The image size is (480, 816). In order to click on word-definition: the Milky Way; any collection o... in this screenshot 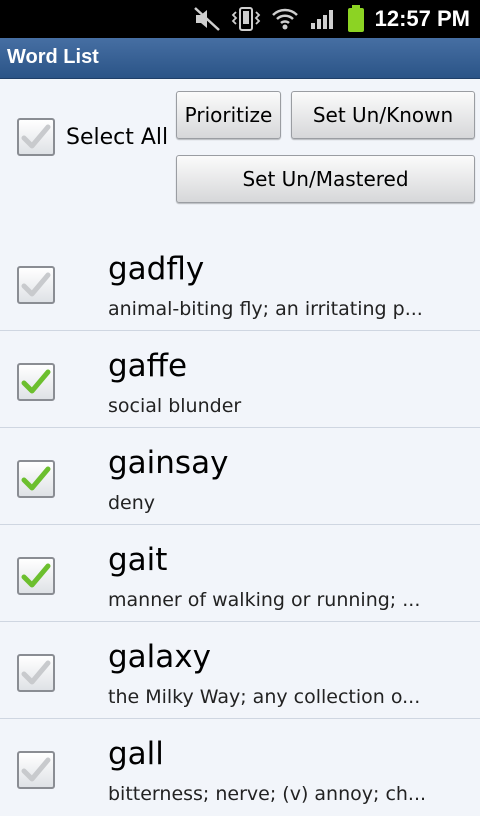, I will do `click(264, 697)`.